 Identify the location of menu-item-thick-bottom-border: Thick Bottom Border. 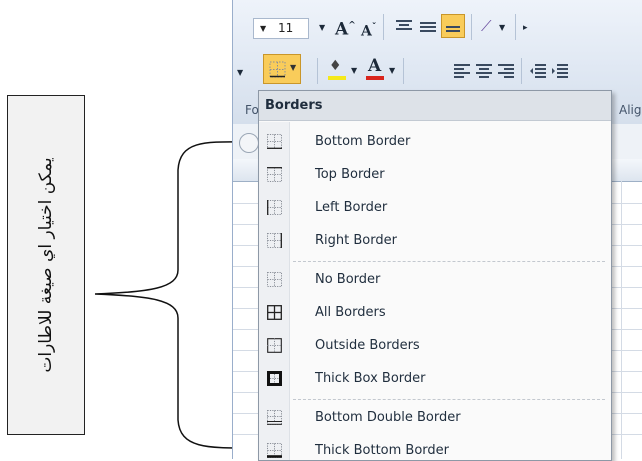
(435, 447).